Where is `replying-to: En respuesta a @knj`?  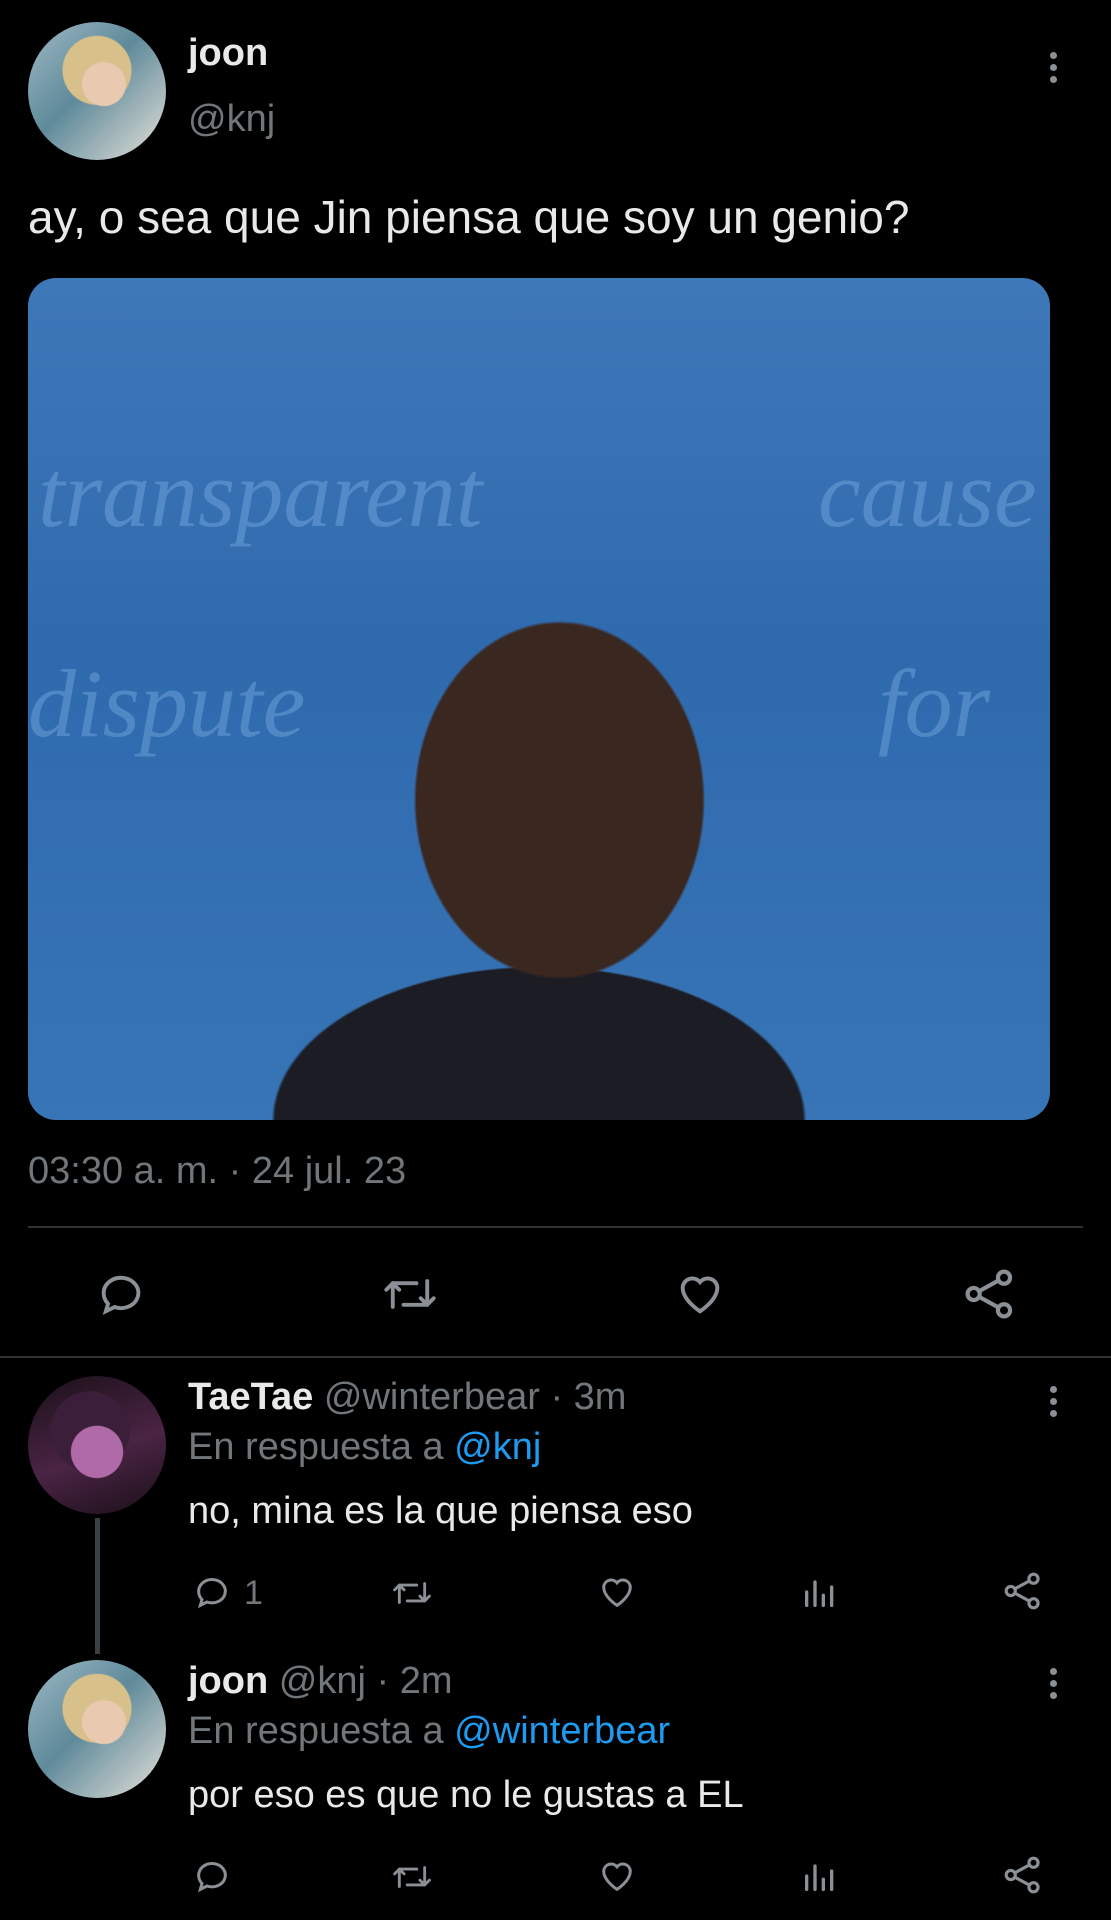
replying-to: En respuesta a @knj is located at coordinates (364, 1447).